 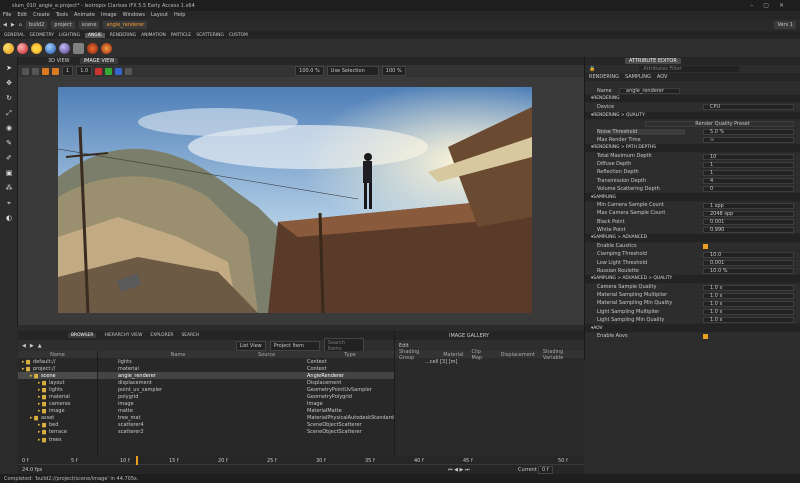 What do you see at coordinates (109, 15) in the screenshot?
I see `menu-item-image: Image` at bounding box center [109, 15].